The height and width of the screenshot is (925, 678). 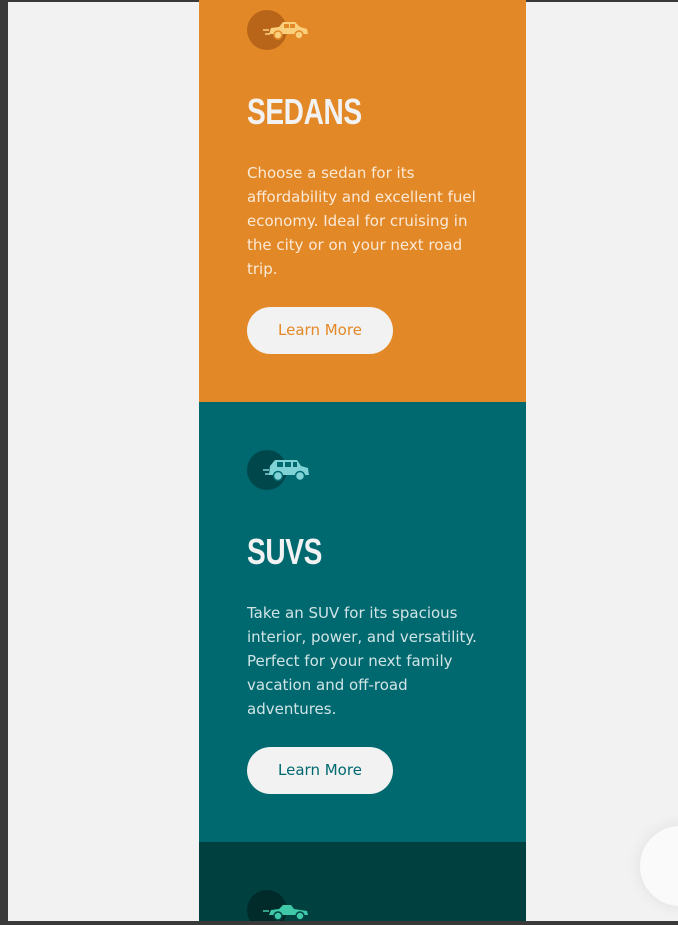 I want to click on suv-car-glyph, so click(x=286, y=471).